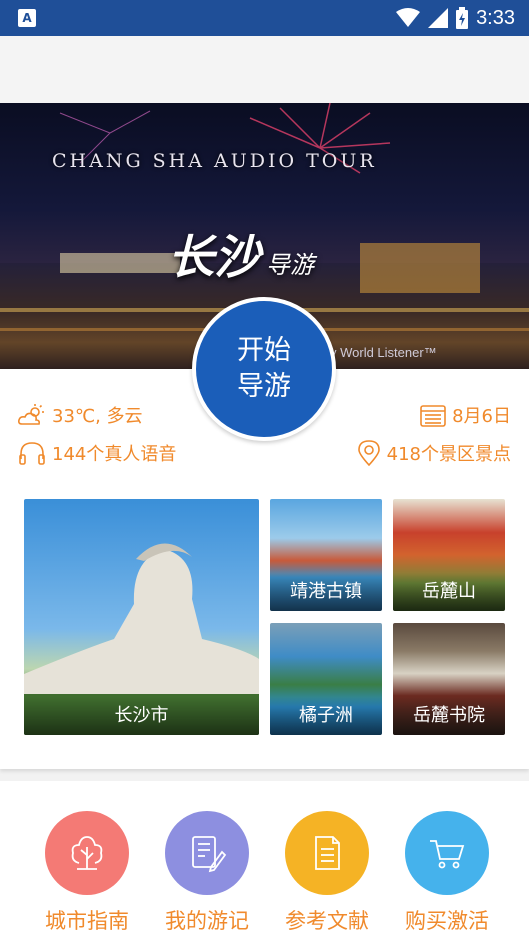 Image resolution: width=529 pixels, height=945 pixels. I want to click on nav-label: 参考文献, so click(327, 921).